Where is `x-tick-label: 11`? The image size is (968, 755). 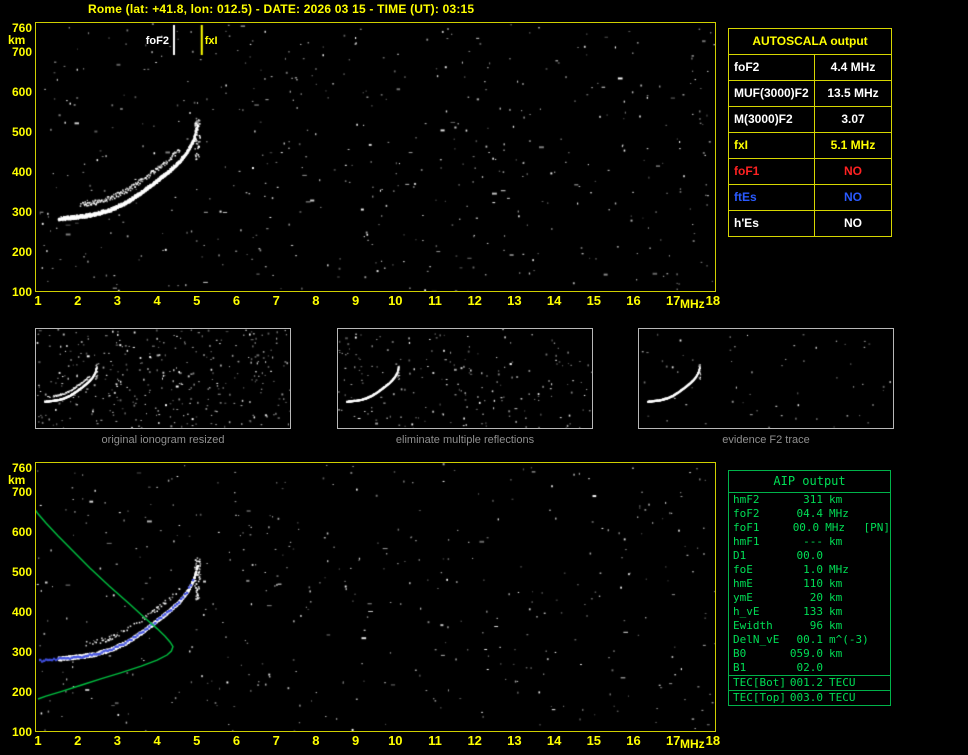
x-tick-label: 11 is located at coordinates (435, 740).